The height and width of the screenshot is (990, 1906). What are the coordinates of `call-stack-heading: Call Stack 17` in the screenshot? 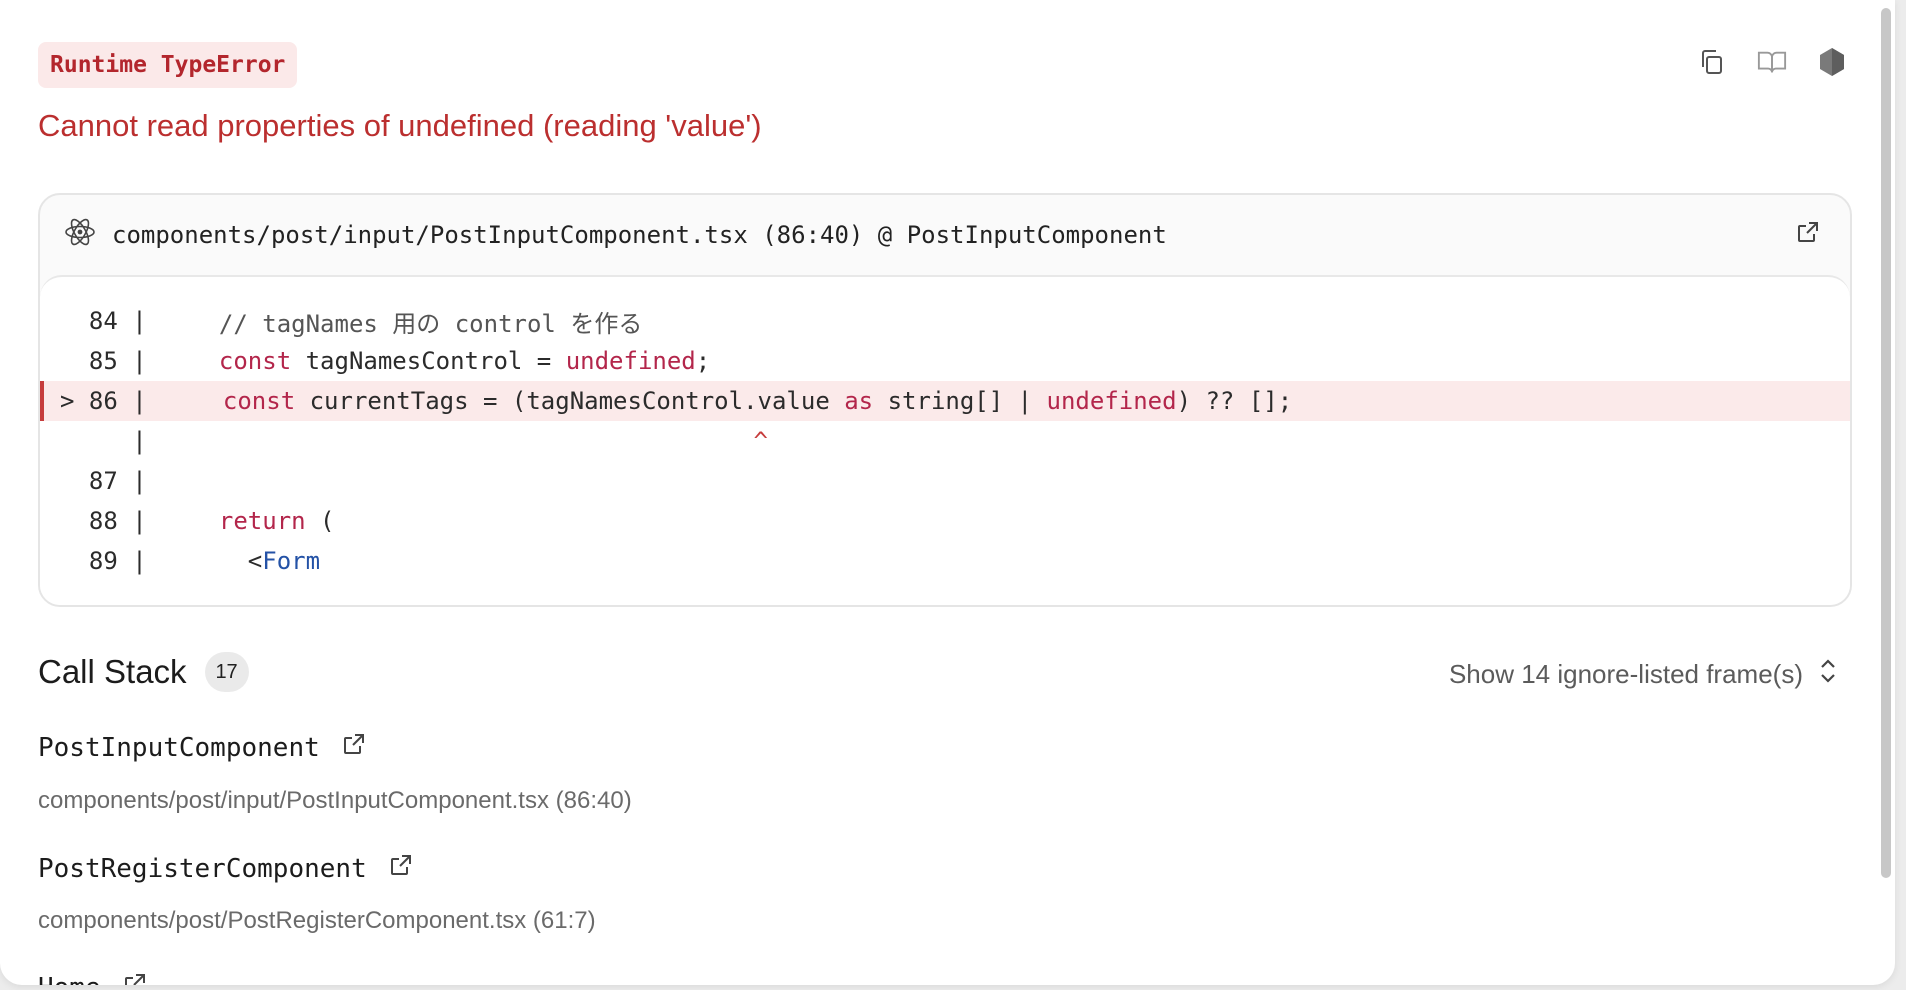 It's located at (143, 672).